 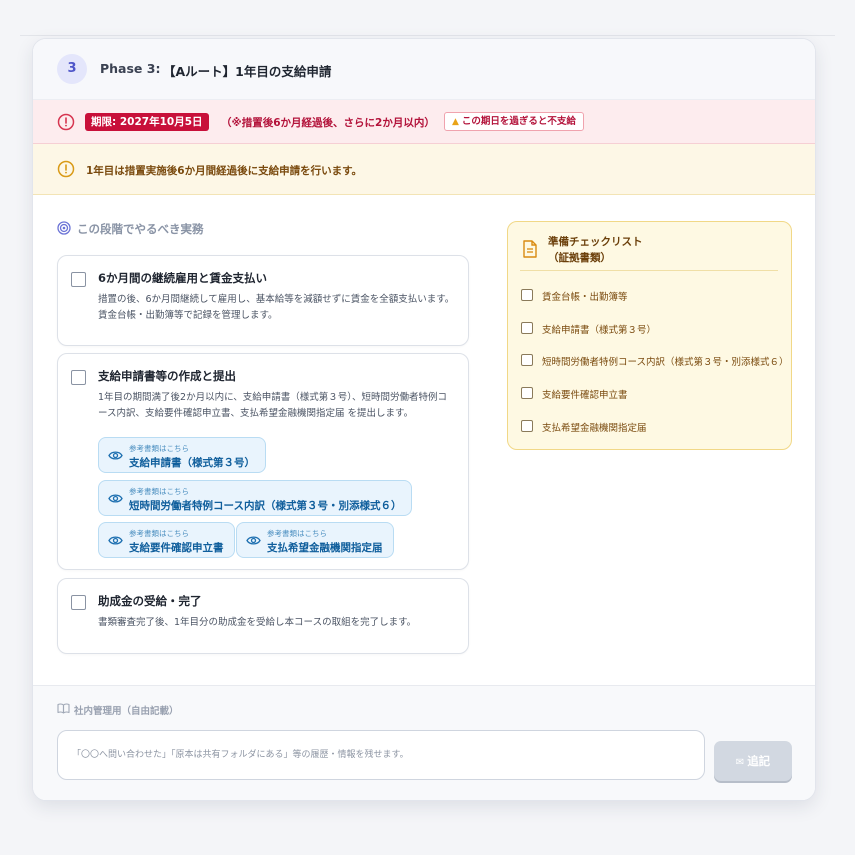 I want to click on checklist-item-label: 支給要件確認申立書, so click(x=585, y=395).